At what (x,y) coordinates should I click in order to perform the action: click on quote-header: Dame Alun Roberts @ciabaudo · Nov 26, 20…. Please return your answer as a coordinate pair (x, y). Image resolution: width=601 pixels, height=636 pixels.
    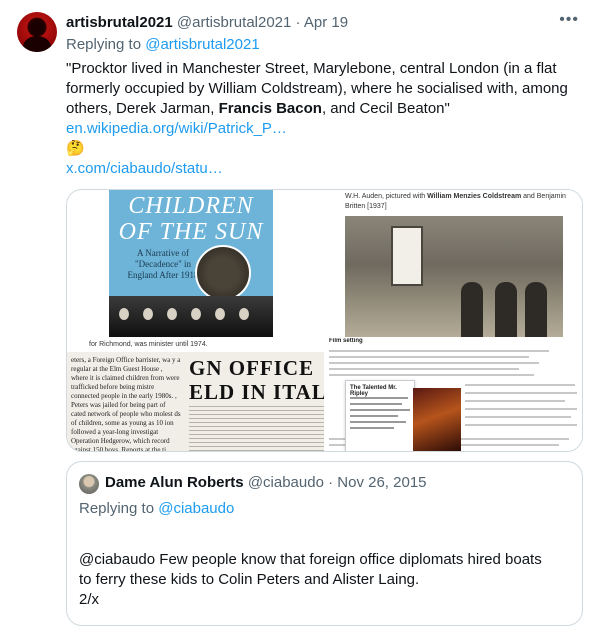
    Looking at the image, I should click on (266, 483).